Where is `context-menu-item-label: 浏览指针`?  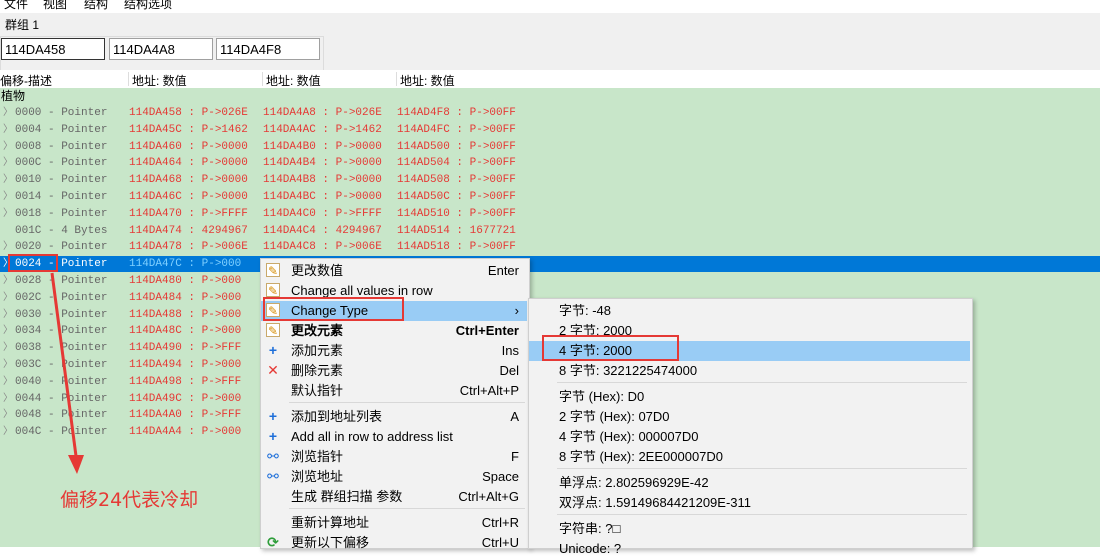
context-menu-item-label: 浏览指针 is located at coordinates (317, 456).